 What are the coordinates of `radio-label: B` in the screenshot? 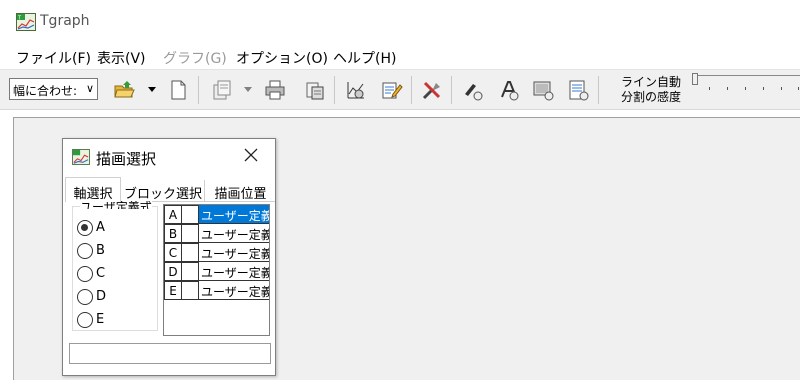 It's located at (100, 250).